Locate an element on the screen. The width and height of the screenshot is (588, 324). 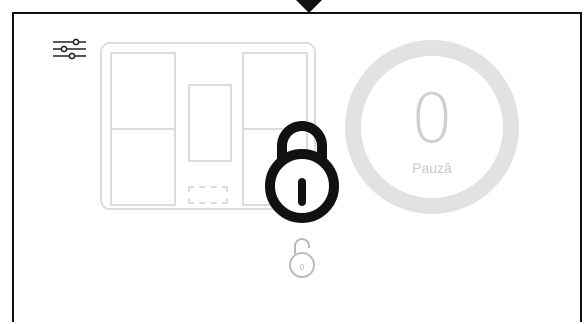
padlock-unlocked-icon is located at coordinates (302, 257).